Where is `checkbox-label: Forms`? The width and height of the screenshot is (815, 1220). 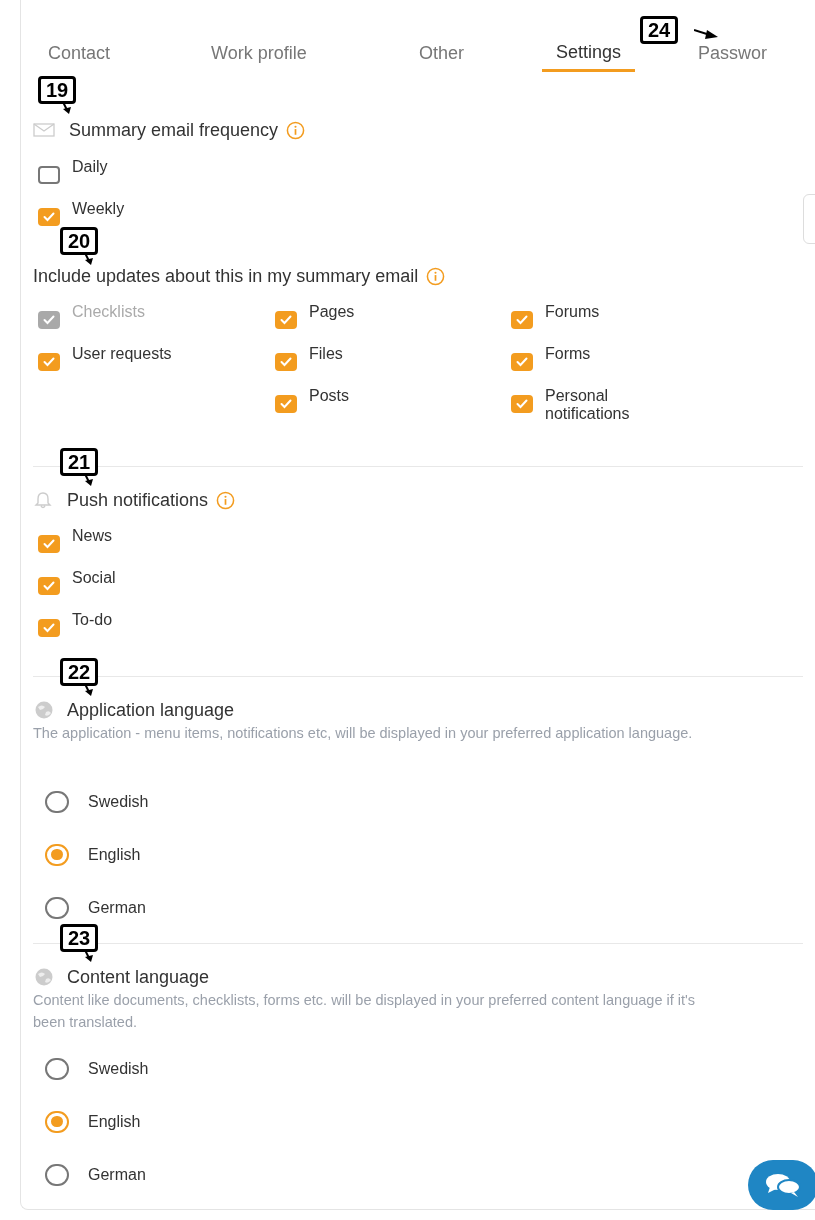 checkbox-label: Forms is located at coordinates (568, 354).